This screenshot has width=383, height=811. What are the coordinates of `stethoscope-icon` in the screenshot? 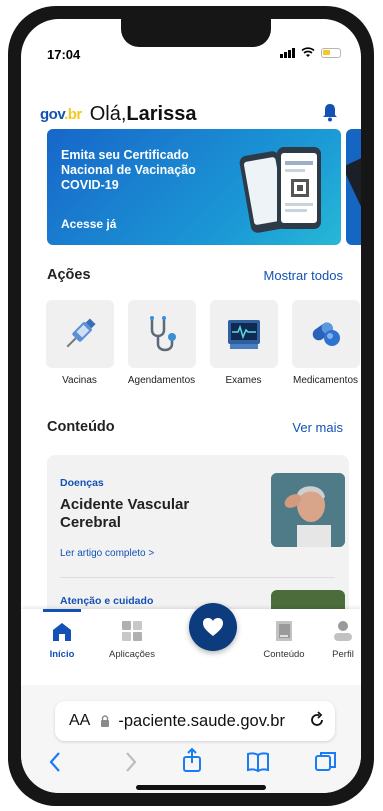 It's located at (162, 334).